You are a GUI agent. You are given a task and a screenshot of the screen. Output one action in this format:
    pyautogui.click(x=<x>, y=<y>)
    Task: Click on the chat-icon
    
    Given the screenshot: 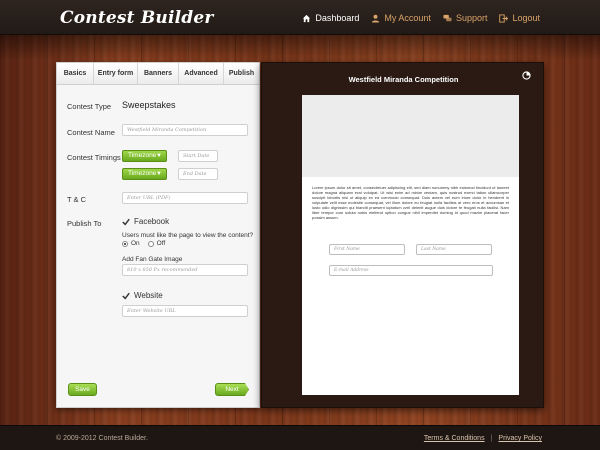 What is the action you would take?
    pyautogui.click(x=447, y=17)
    